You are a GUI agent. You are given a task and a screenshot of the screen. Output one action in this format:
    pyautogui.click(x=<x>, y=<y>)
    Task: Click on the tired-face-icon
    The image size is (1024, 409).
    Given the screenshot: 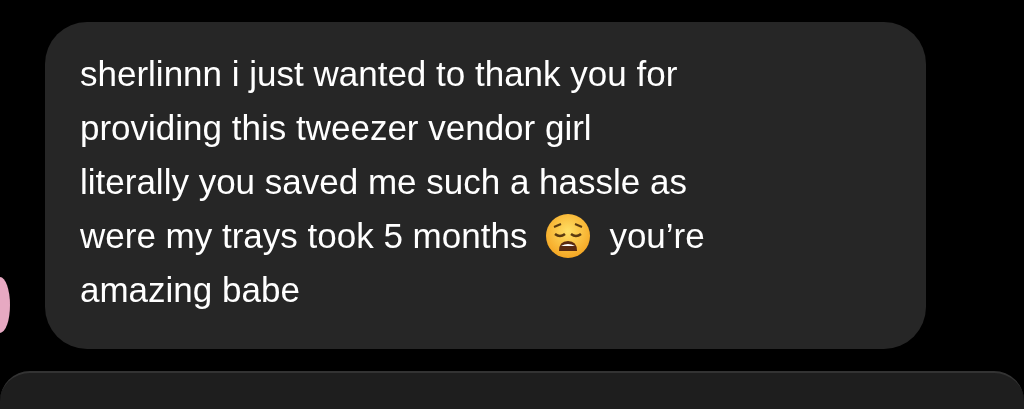 What is the action you would take?
    pyautogui.click(x=568, y=236)
    